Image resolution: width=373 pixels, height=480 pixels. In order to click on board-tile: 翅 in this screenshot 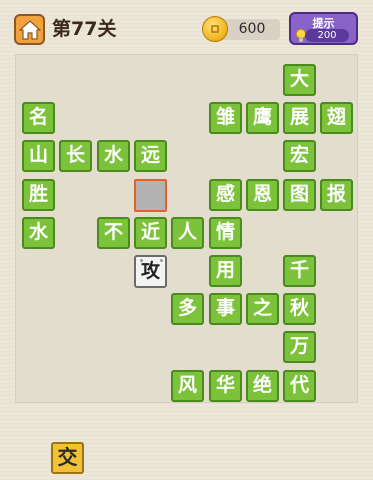, I will do `click(336, 118)`.